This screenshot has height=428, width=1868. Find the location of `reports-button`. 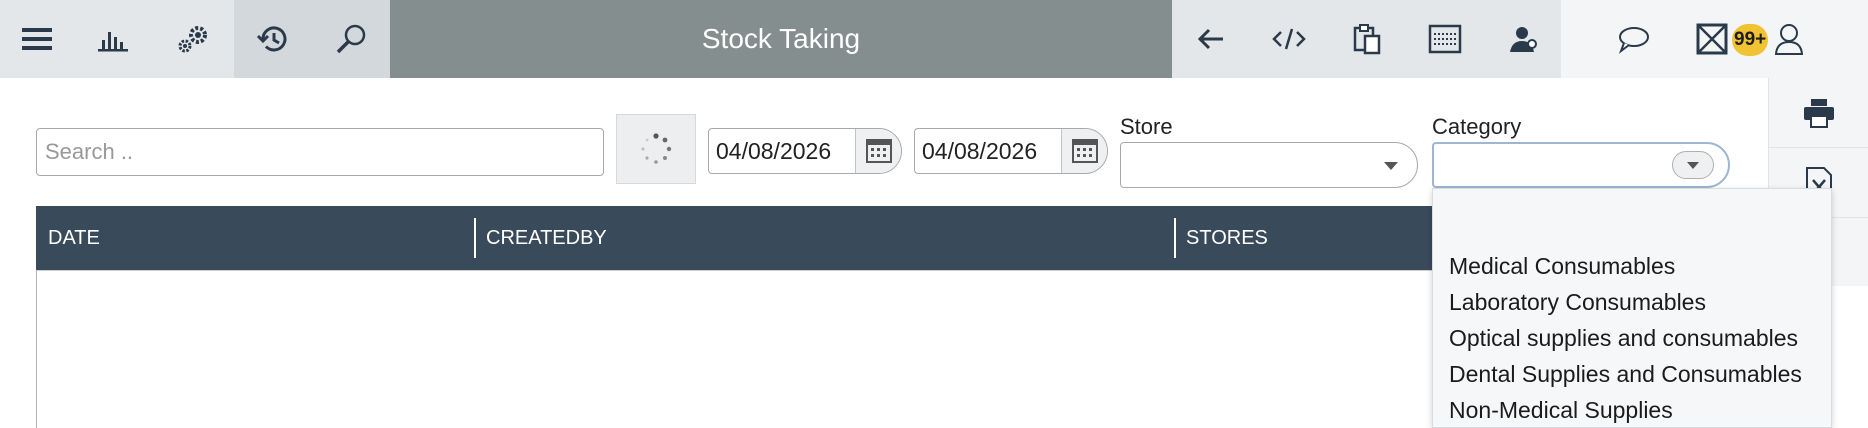

reports-button is located at coordinates (113, 39).